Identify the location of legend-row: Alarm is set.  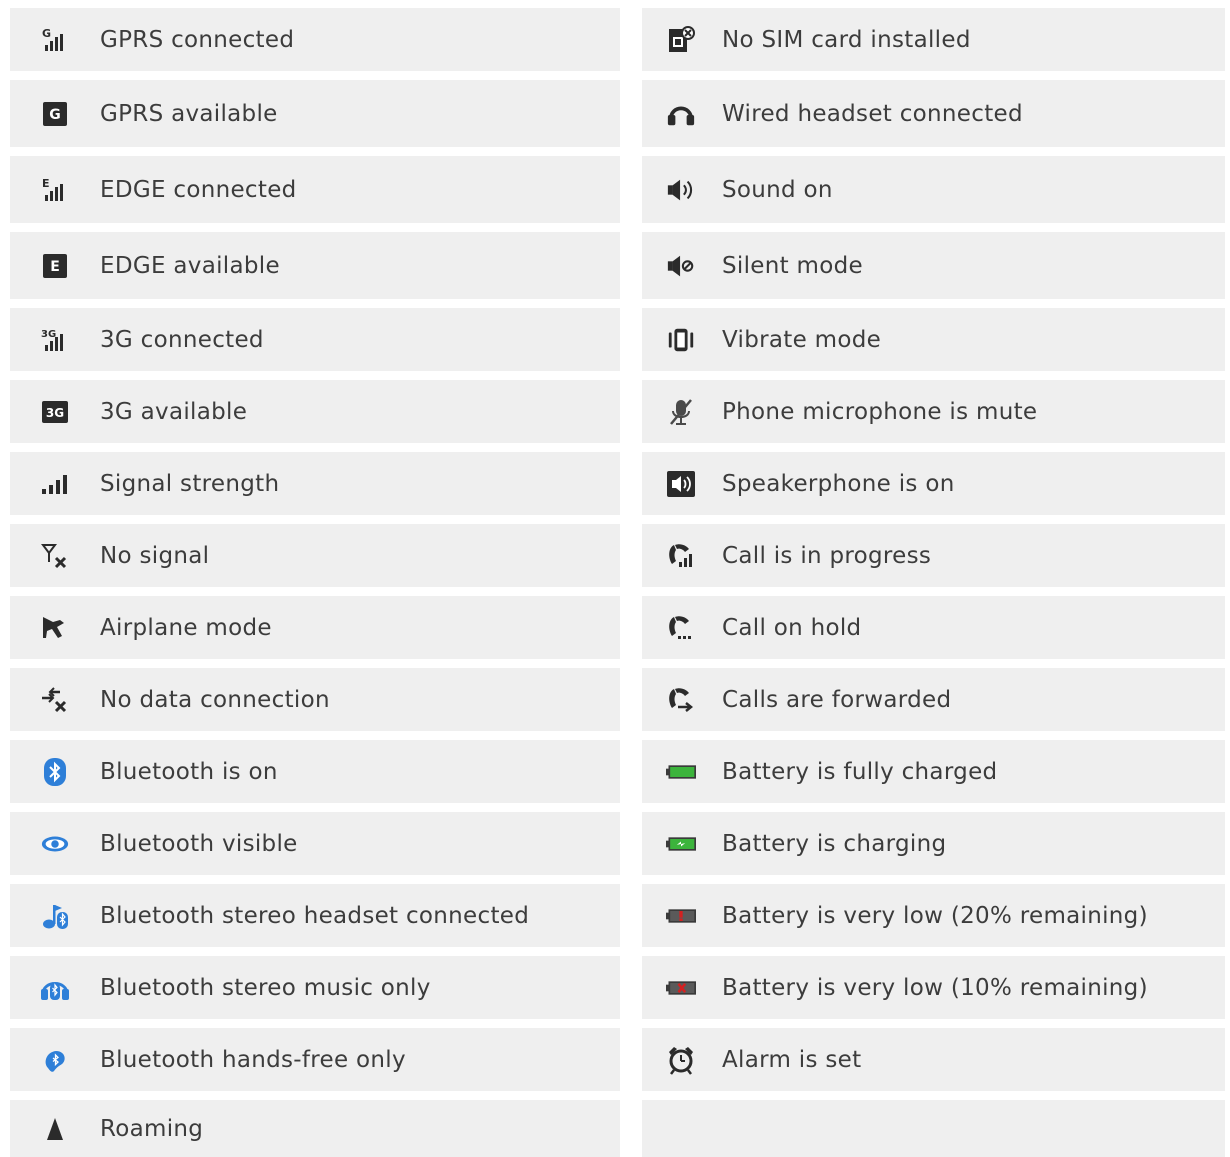
(933, 1059).